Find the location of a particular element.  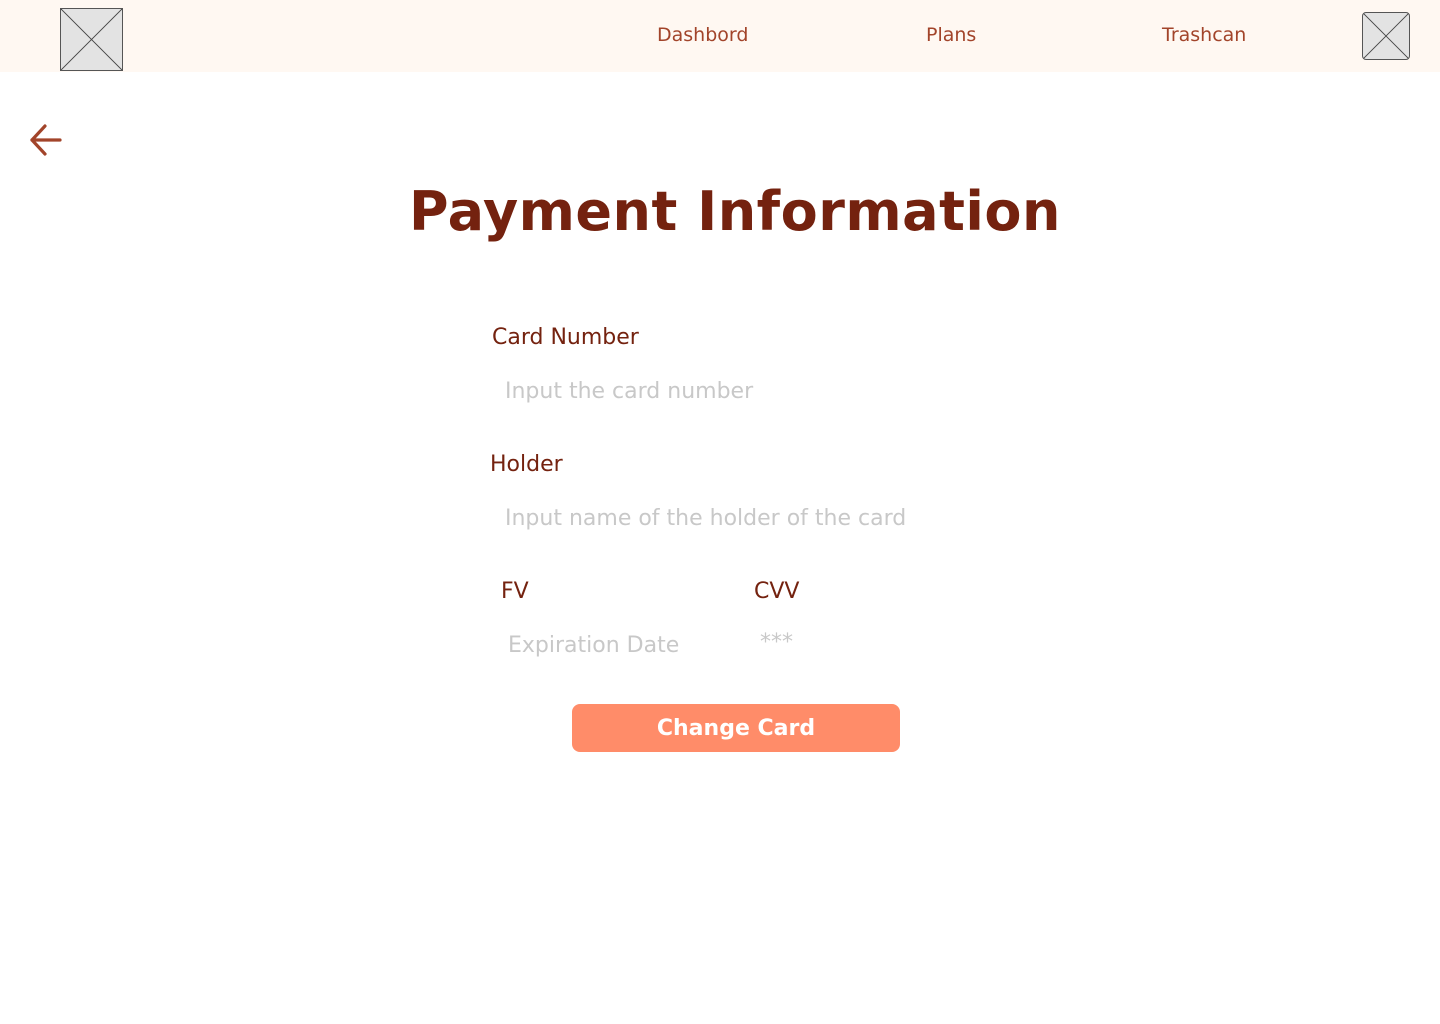

holder-input is located at coordinates (765, 518).